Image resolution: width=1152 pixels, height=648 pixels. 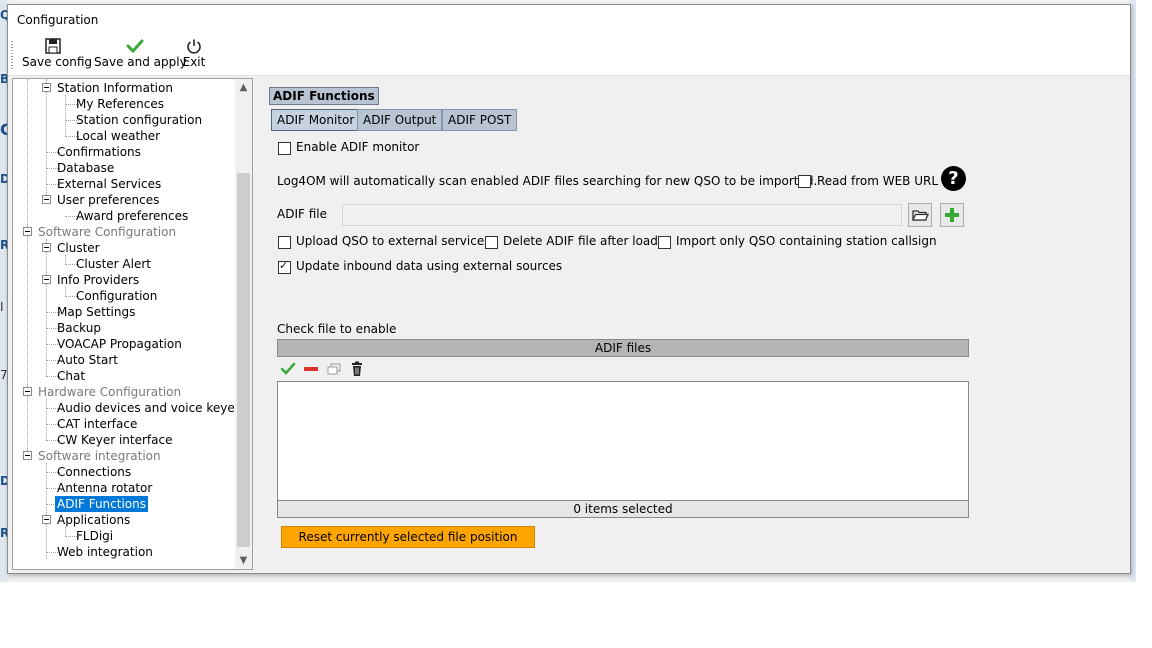 I want to click on tree-item-user-preferences: User preferences, so click(x=108, y=200).